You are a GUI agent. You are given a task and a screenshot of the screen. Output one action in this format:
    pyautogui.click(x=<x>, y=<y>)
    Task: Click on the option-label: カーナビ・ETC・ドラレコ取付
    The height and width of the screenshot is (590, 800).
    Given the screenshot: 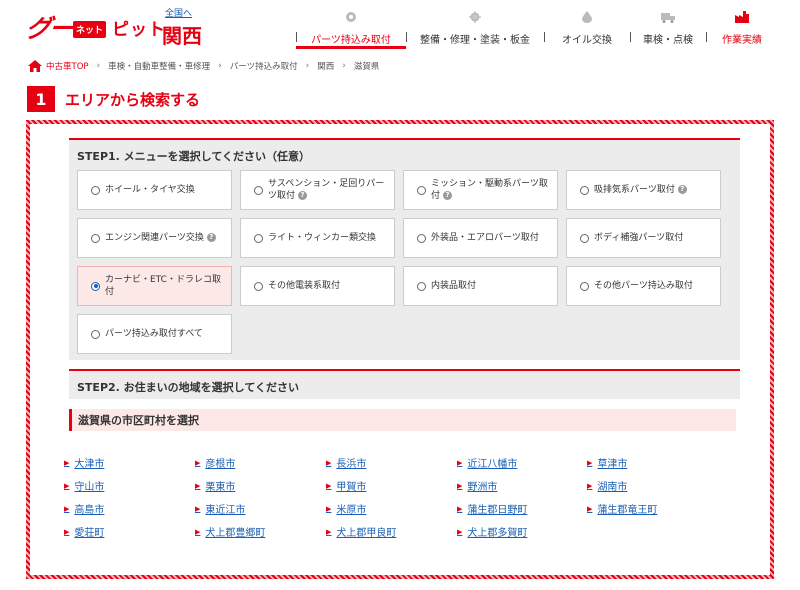 What is the action you would take?
    pyautogui.click(x=163, y=285)
    